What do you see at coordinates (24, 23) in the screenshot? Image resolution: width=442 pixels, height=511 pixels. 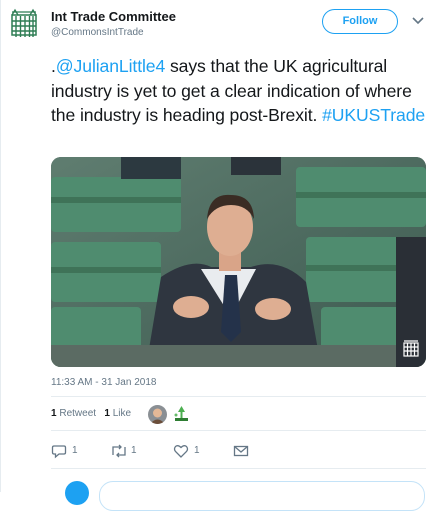 I see `portcullis-icon` at bounding box center [24, 23].